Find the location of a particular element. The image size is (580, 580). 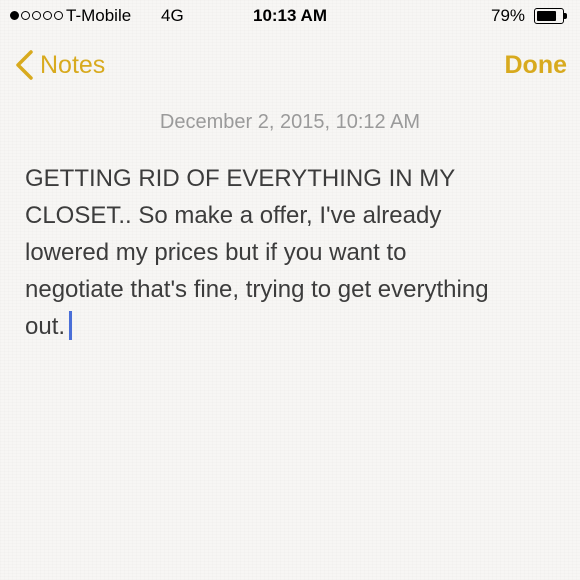

note-line: CLOSET.. So make a offer, I've already is located at coordinates (233, 215).